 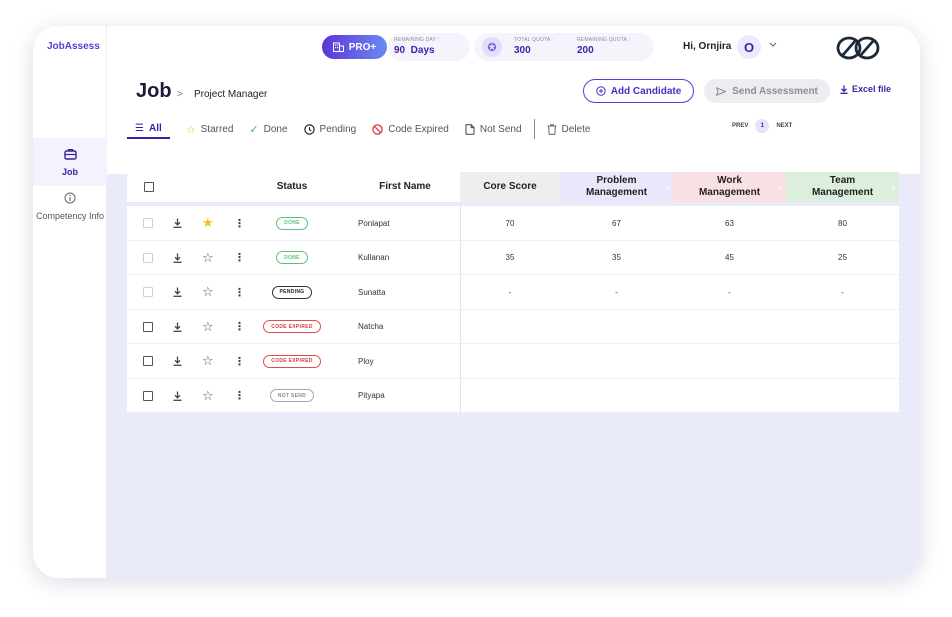 I want to click on sidebar-item-label: Job, so click(x=69, y=172).